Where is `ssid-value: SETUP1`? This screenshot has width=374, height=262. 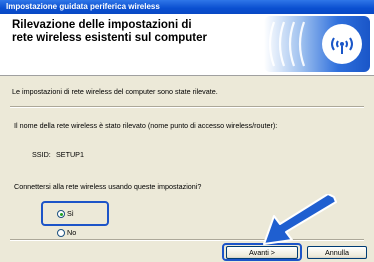 ssid-value: SETUP1 is located at coordinates (70, 154).